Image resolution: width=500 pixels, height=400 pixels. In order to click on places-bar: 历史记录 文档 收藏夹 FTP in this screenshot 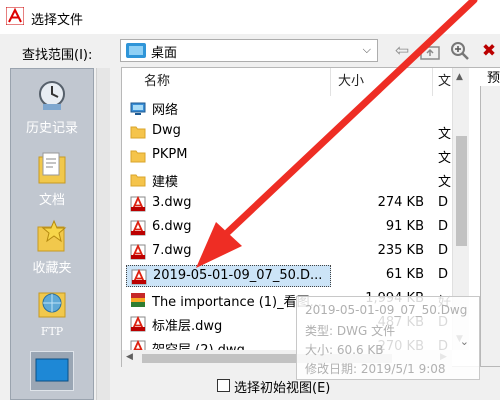, I will do `click(52, 234)`.